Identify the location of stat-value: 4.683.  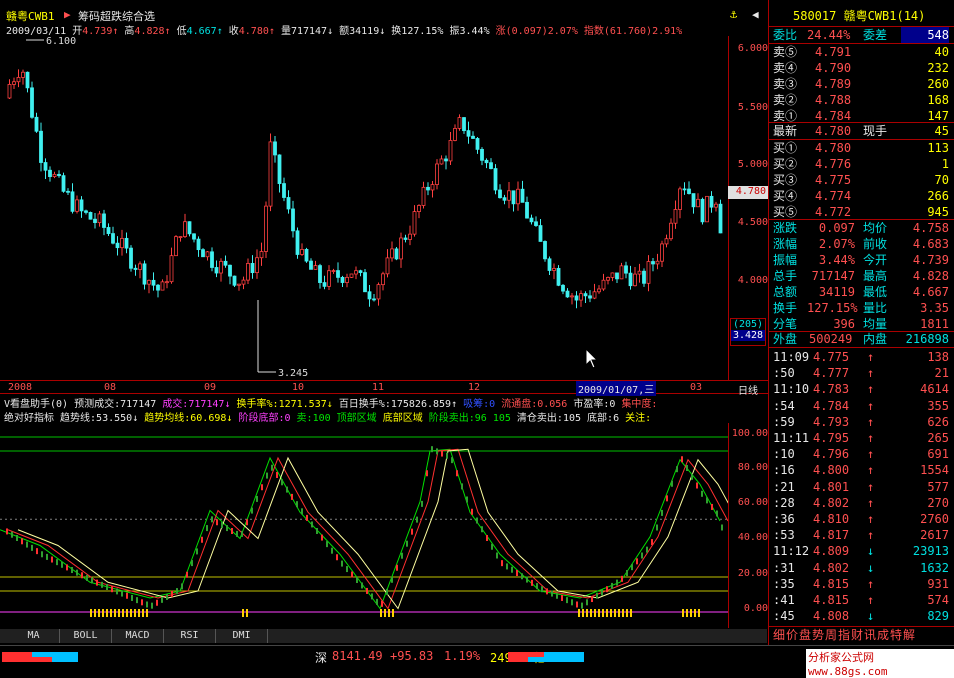
(930, 244).